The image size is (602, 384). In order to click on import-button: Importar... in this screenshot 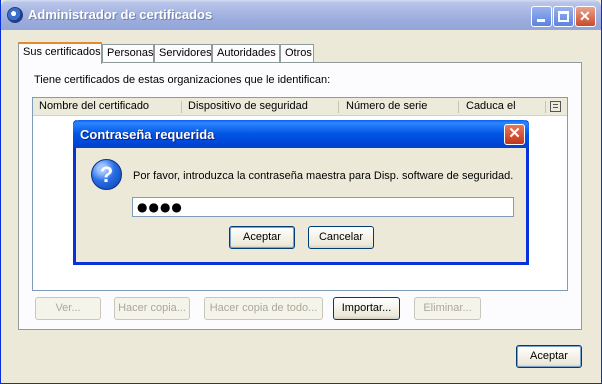, I will do `click(366, 308)`.